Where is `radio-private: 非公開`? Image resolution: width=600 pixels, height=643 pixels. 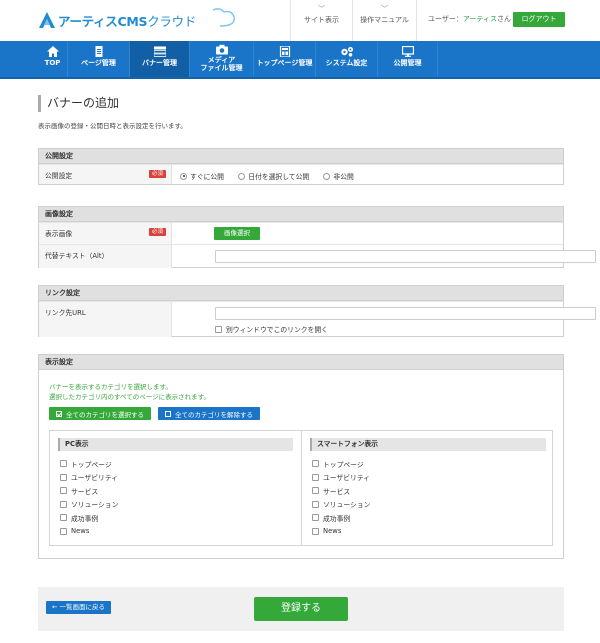 radio-private: 非公開 is located at coordinates (338, 176).